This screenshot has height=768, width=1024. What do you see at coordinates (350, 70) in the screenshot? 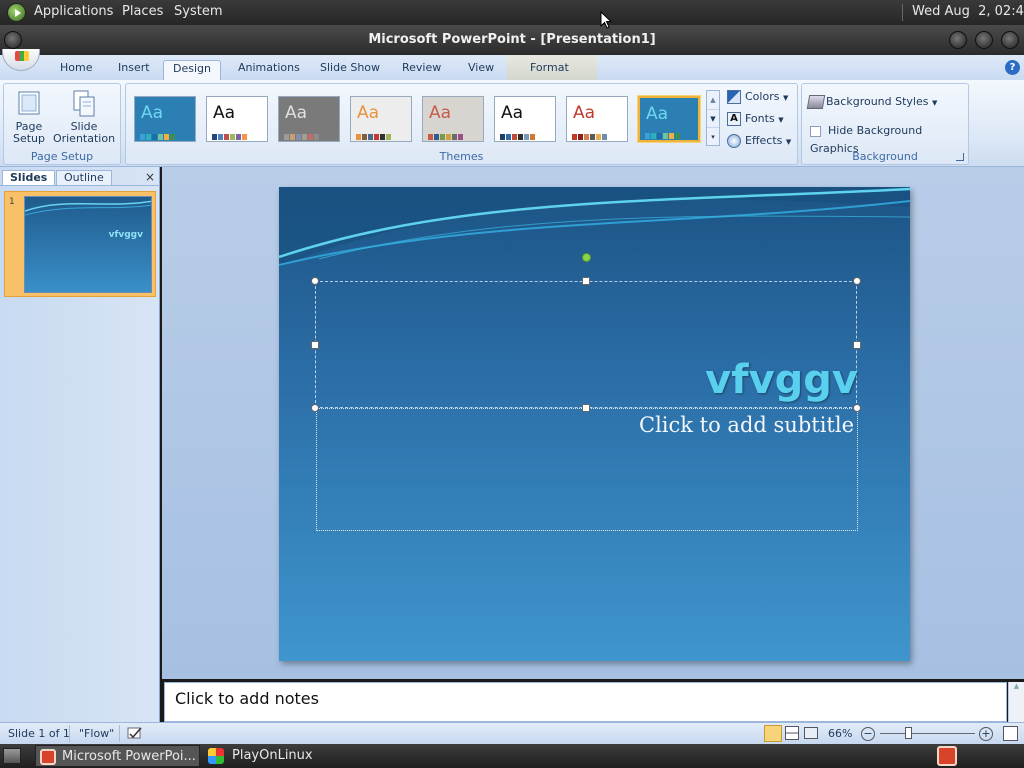
I see `tab-slide-show: Slide Show` at bounding box center [350, 70].